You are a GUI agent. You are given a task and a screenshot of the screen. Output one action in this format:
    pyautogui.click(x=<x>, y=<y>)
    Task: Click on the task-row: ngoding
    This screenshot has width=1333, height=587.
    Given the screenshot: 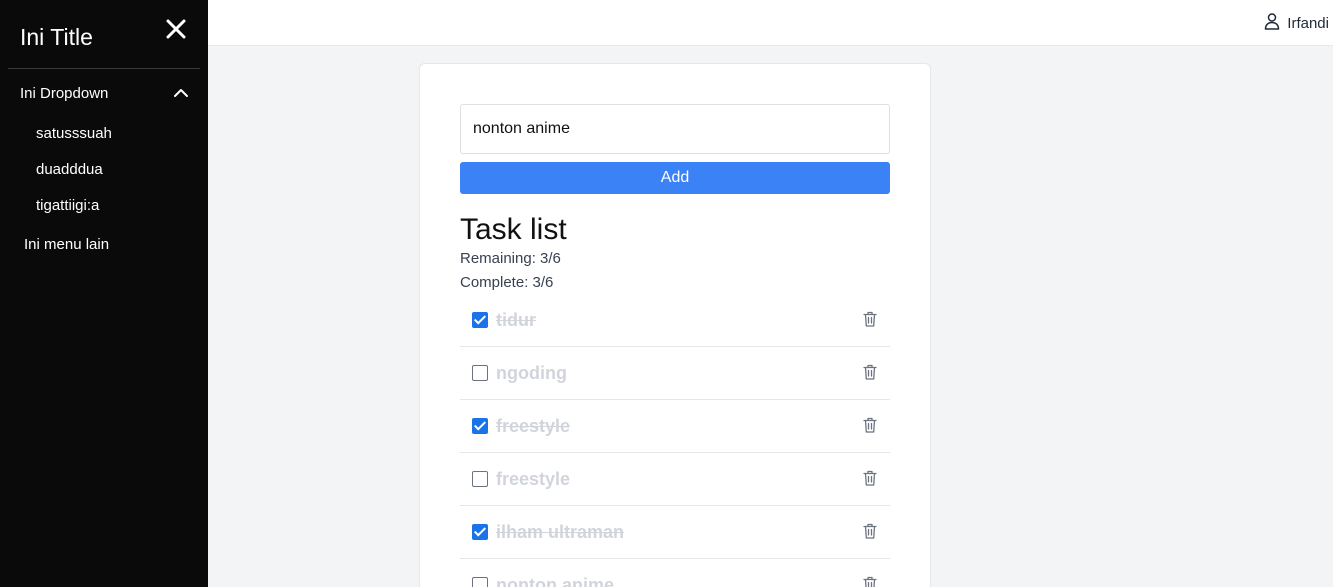 What is the action you would take?
    pyautogui.click(x=675, y=373)
    